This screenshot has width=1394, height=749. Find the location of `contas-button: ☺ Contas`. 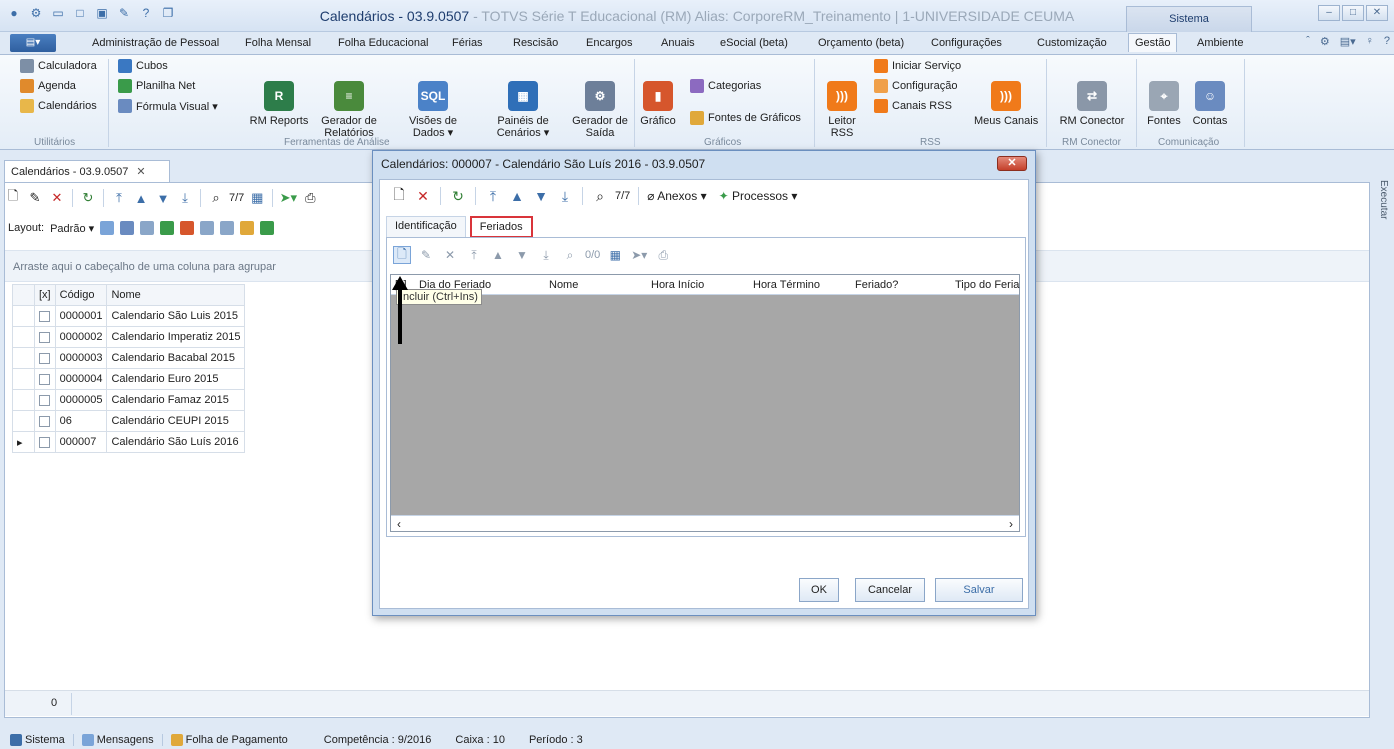

contas-button: ☺ Contas is located at coordinates (1210, 104).